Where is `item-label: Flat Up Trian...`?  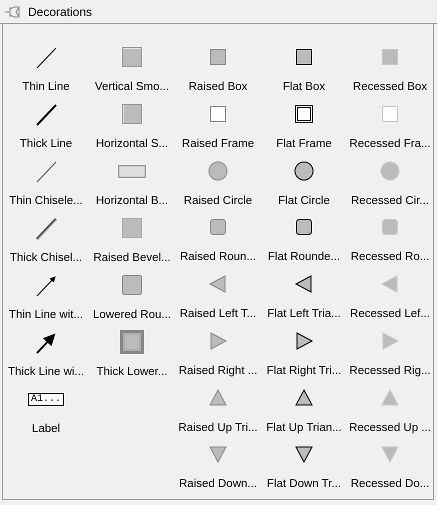
item-label: Flat Up Trian... is located at coordinates (304, 427).